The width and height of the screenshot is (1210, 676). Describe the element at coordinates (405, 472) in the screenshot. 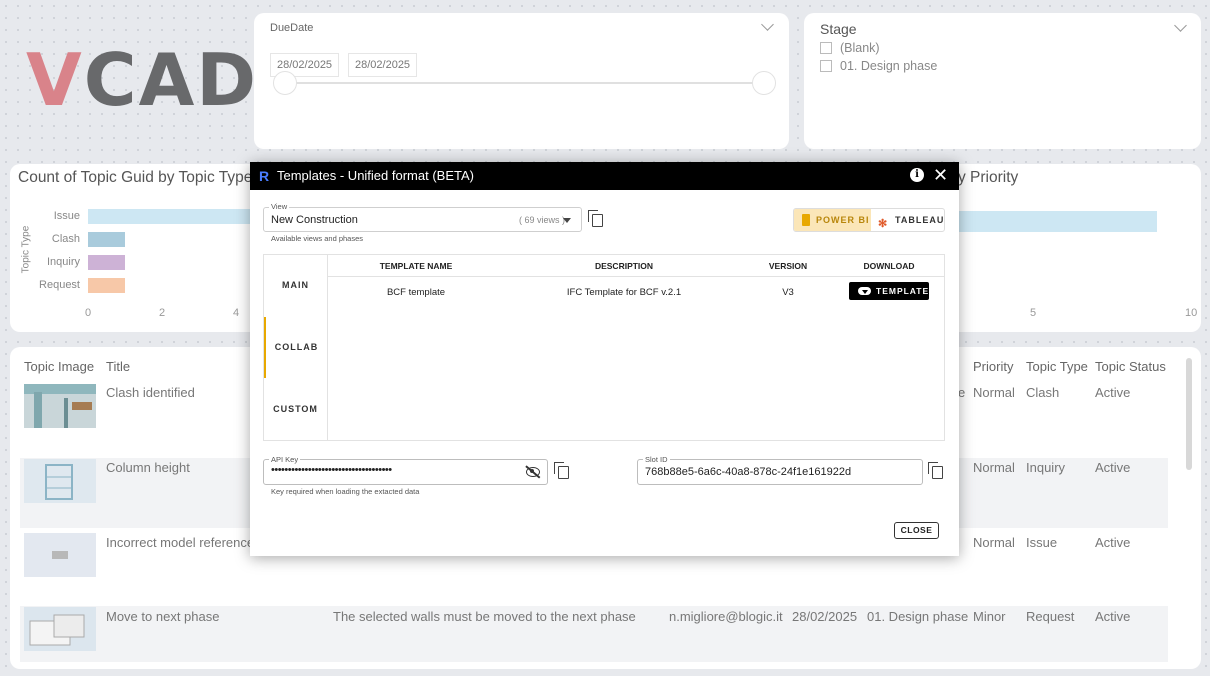

I see `api-key-input: ••••••••••••••••••••••••••••••••••••` at that location.